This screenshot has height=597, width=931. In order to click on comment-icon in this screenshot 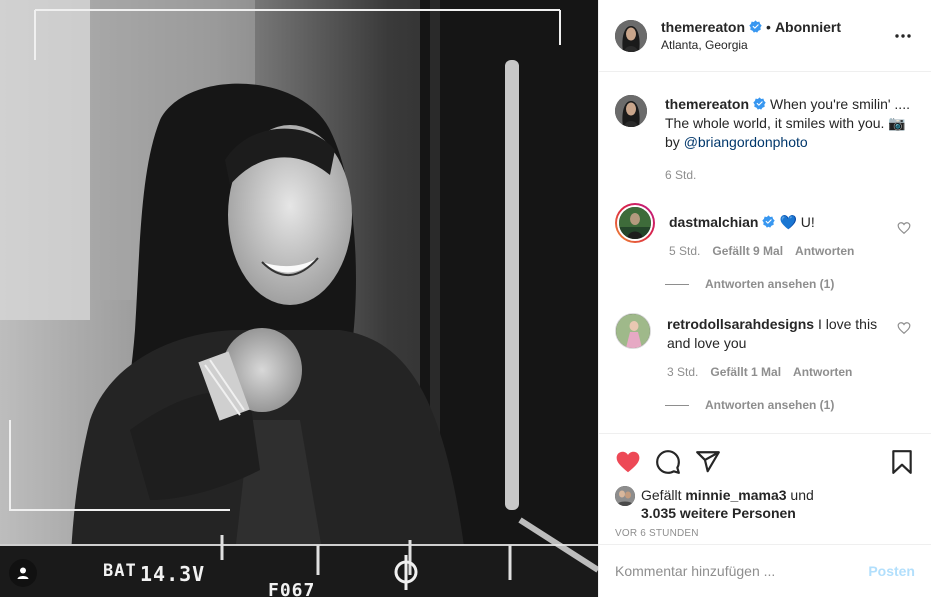, I will do `click(668, 462)`.